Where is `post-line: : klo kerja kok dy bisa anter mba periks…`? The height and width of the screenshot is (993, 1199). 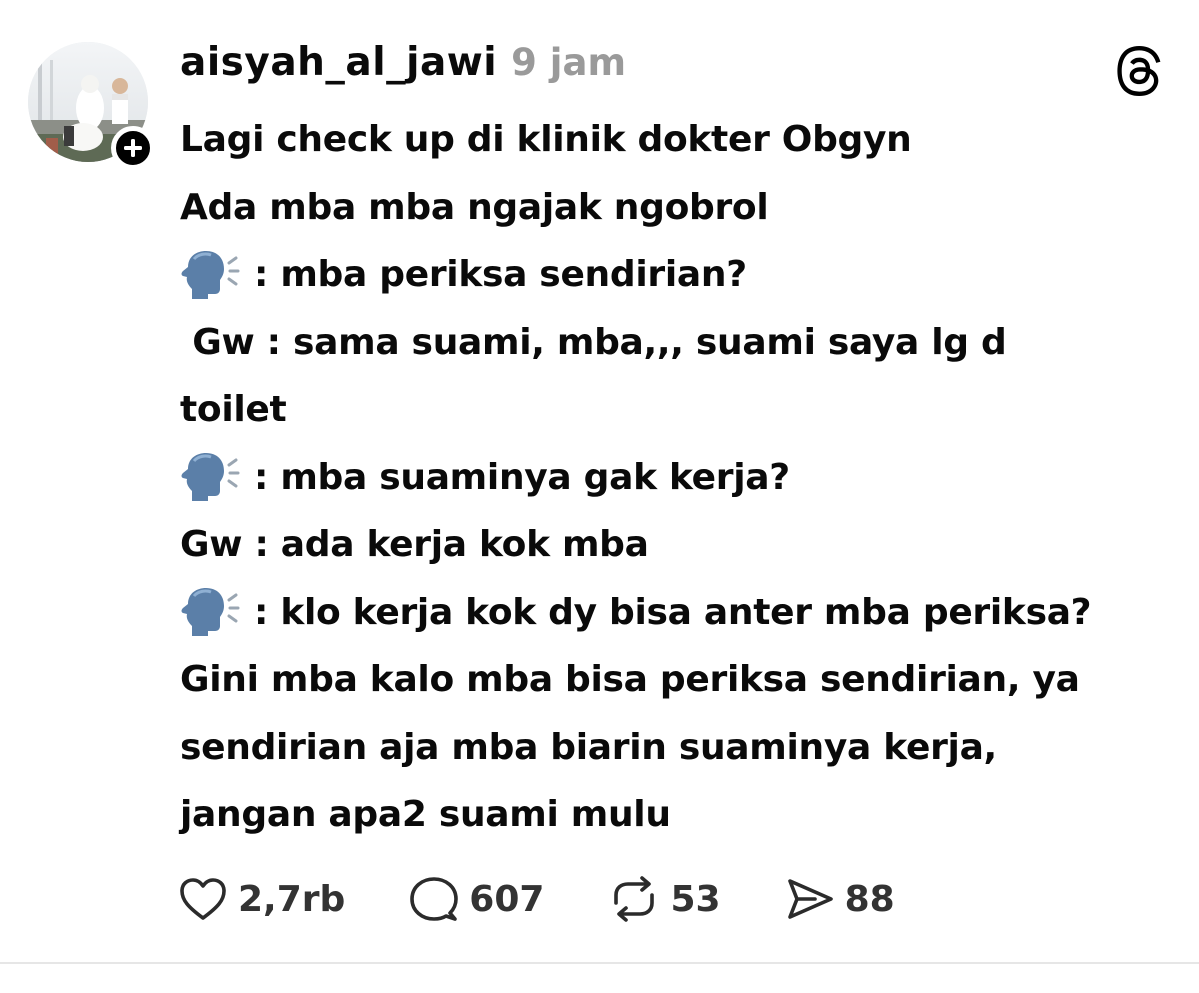
post-line: : klo kerja kok dy bisa anter mba periks… is located at coordinates (680, 613).